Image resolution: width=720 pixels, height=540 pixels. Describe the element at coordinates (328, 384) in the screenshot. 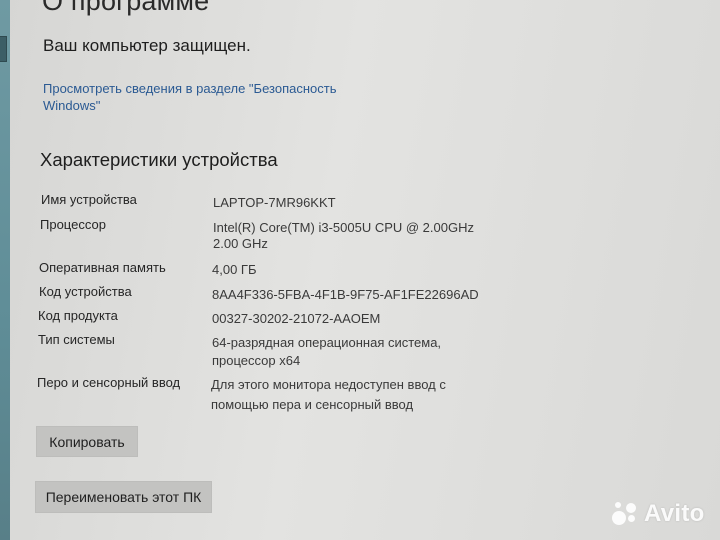

I see `spec-value-pen-touch: Для этого монитора недоступен ввод с` at that location.